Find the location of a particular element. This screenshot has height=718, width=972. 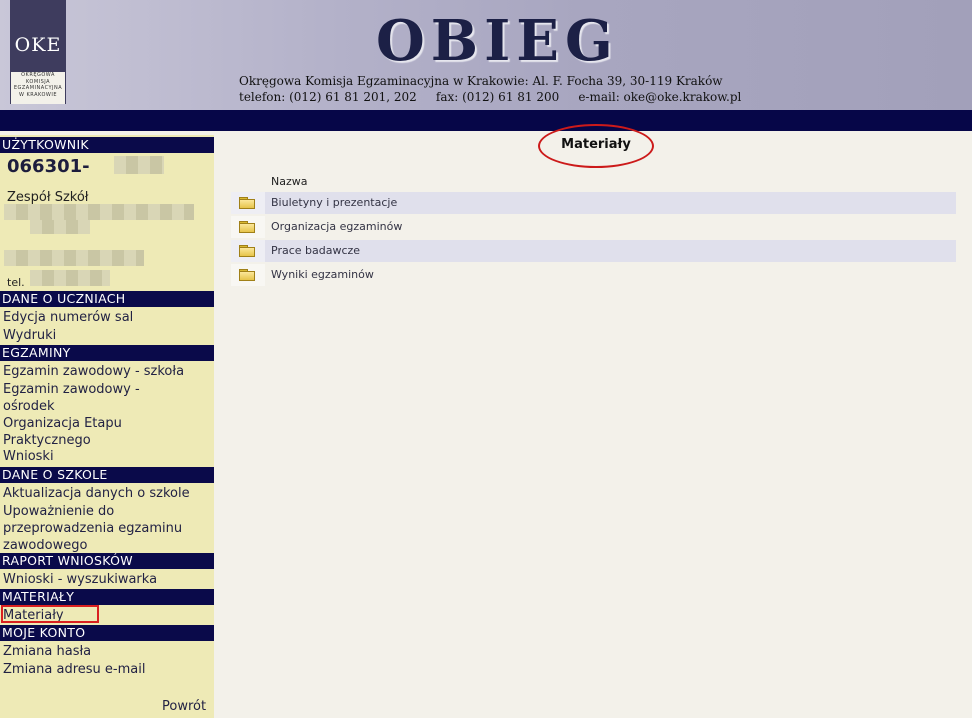

nav-egzamin-zawodowy-szkola: Egzamin zawodowy - szkoła is located at coordinates (108, 371).